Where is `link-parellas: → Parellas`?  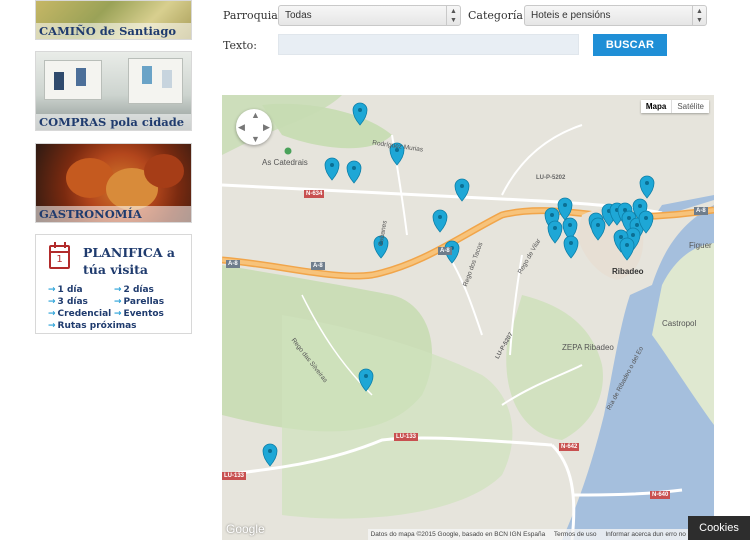 link-parellas: → Parellas is located at coordinates (139, 302).